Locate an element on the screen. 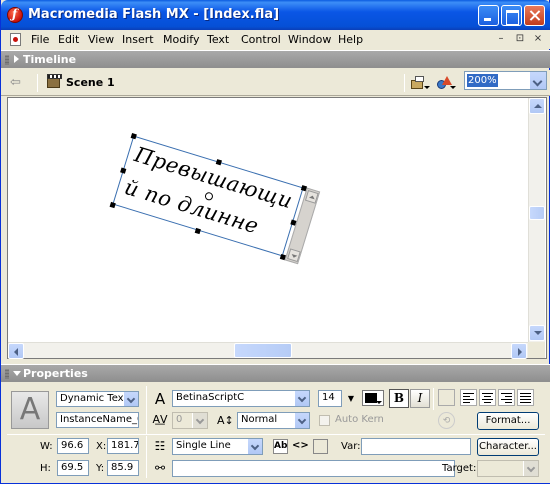  line-type-icon: ☷ is located at coordinates (160, 446).